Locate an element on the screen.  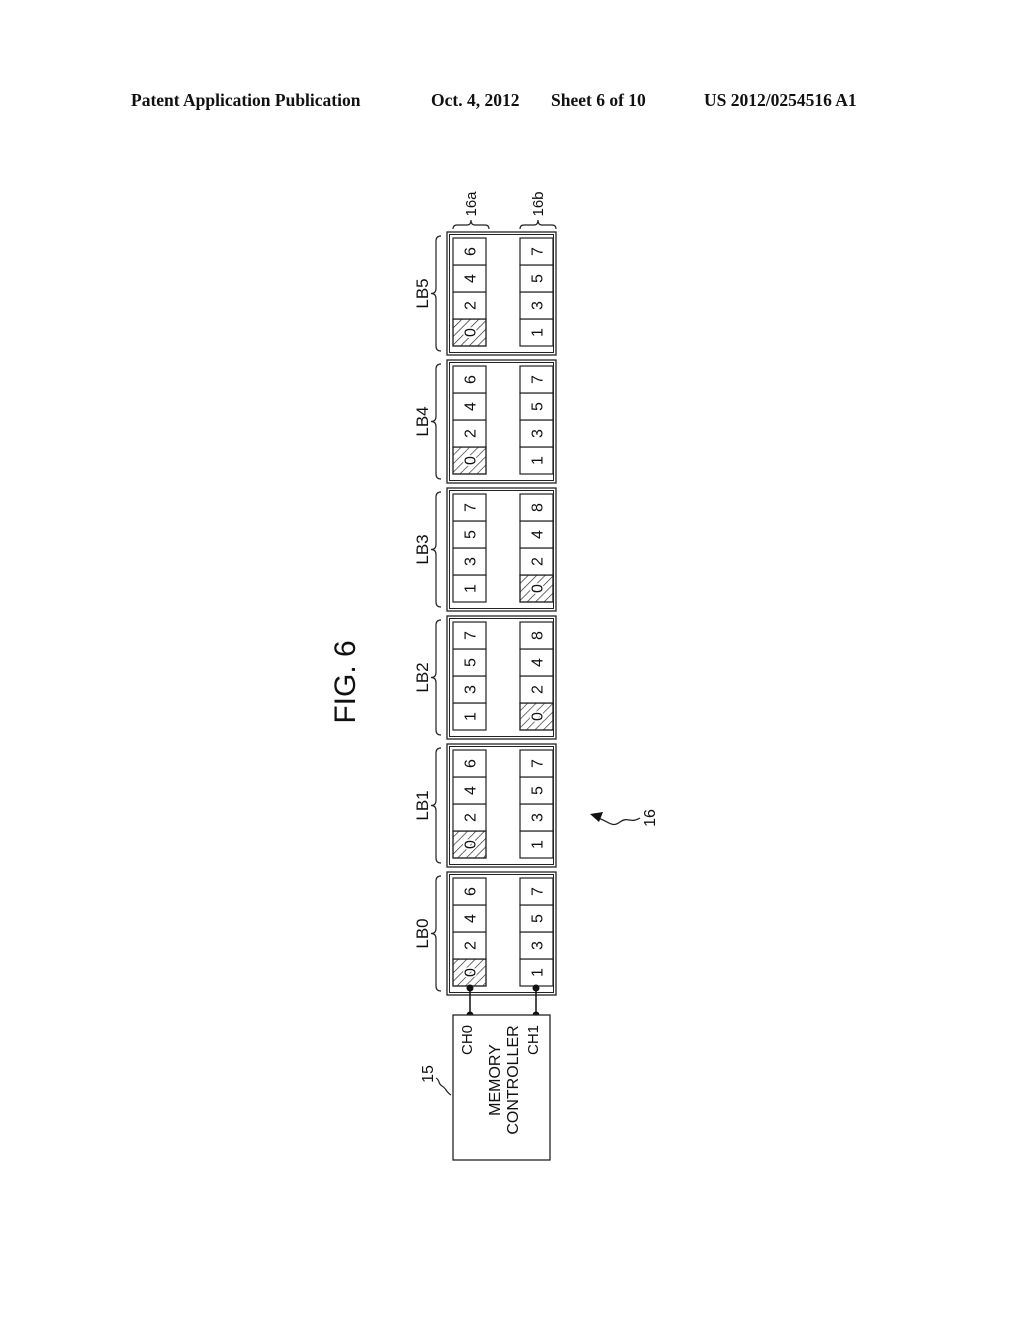
channel-label-ch0: CH0 is located at coordinates (467, 1040).